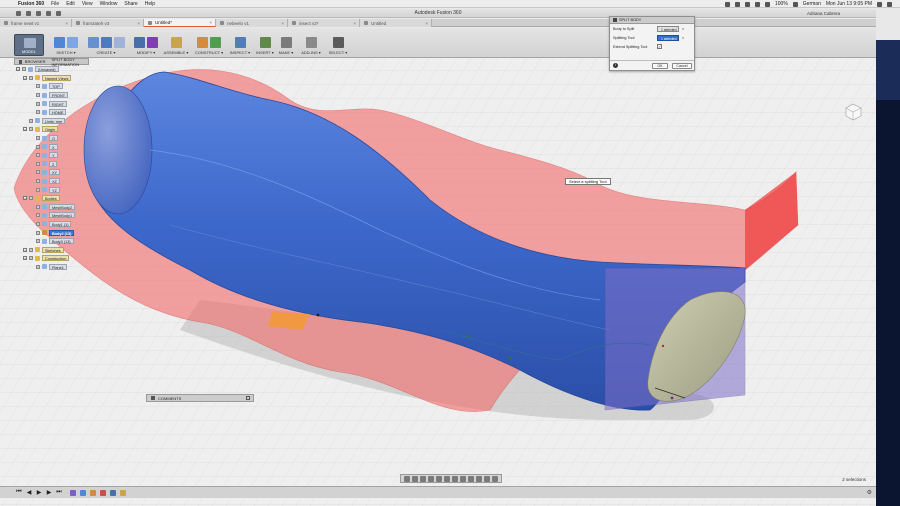 Image resolution: width=900 pixels, height=506 pixels. I want to click on browser-node: MeshBody2, so click(51, 207).